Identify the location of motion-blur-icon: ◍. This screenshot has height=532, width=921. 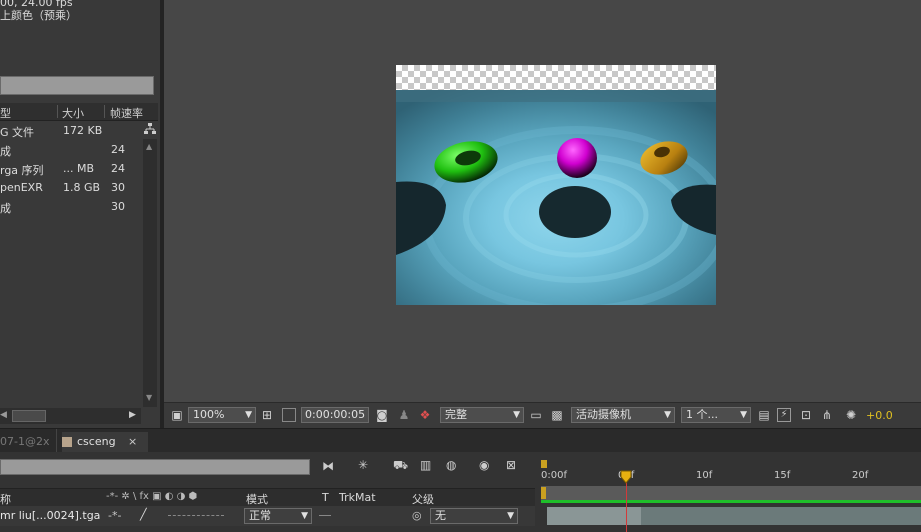
(456, 466).